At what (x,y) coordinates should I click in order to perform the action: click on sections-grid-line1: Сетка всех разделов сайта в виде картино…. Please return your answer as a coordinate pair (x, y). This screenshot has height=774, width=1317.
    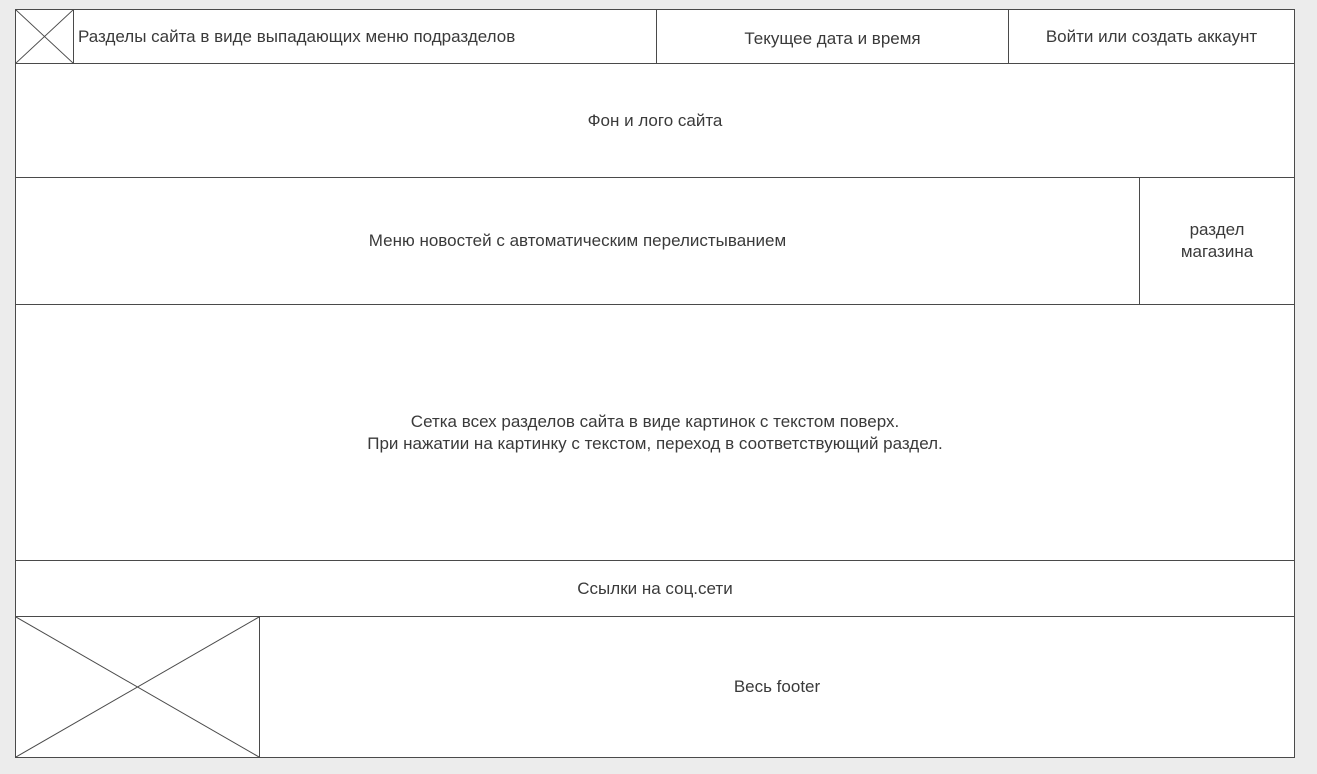
    Looking at the image, I should click on (655, 421).